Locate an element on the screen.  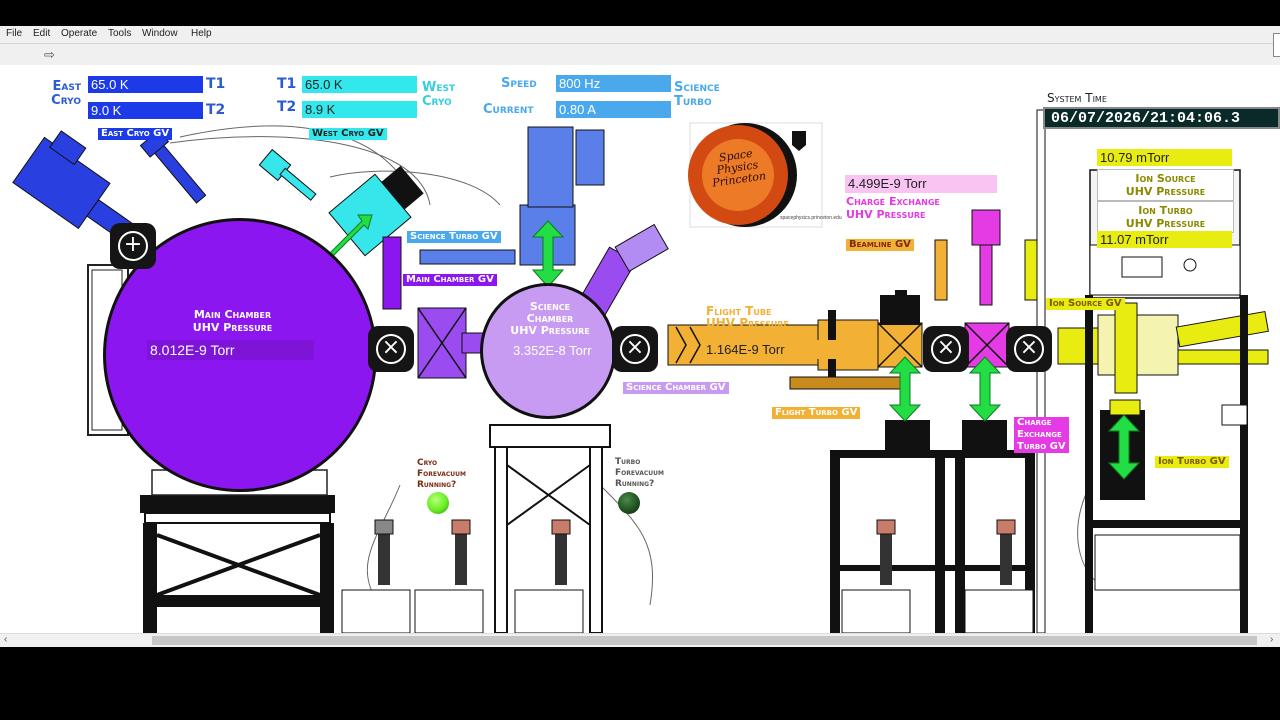
west-t2-value: 8.9 K is located at coordinates (359, 109).